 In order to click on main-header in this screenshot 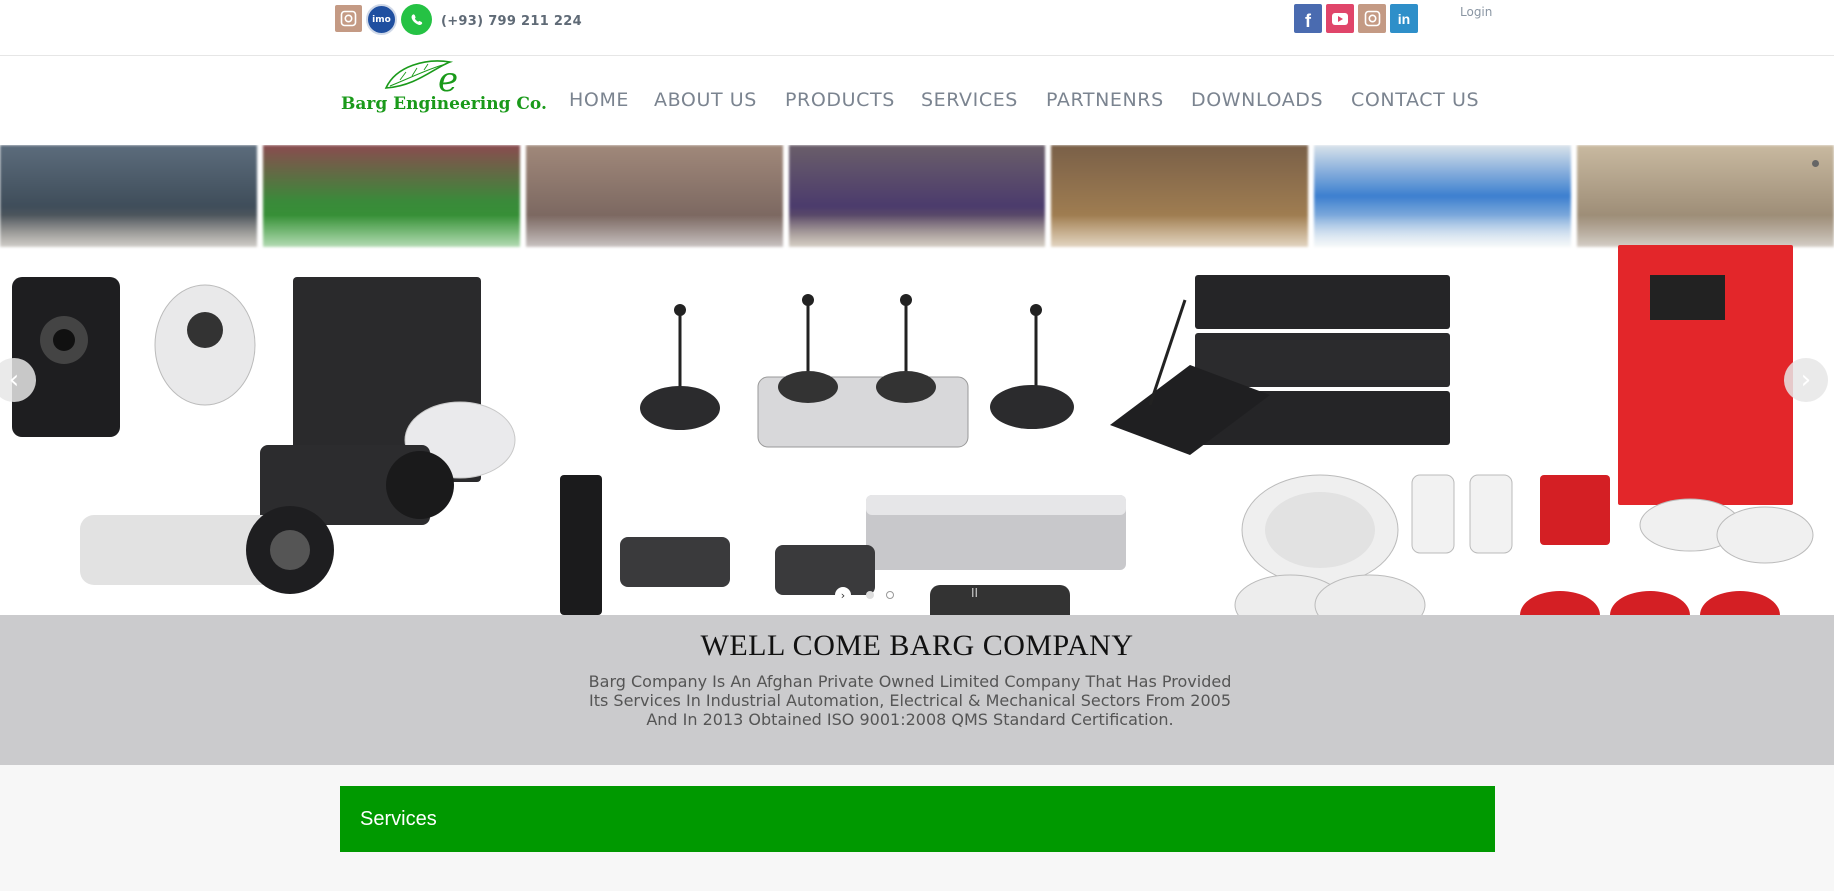, I will do `click(917, 100)`.